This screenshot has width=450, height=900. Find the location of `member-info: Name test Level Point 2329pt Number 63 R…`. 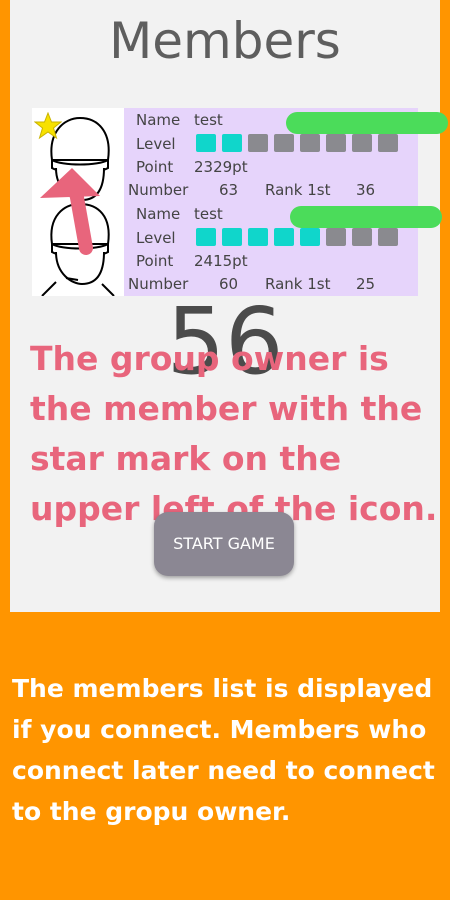

member-info: Name test Level Point 2329pt Number 63 R… is located at coordinates (286, 155).